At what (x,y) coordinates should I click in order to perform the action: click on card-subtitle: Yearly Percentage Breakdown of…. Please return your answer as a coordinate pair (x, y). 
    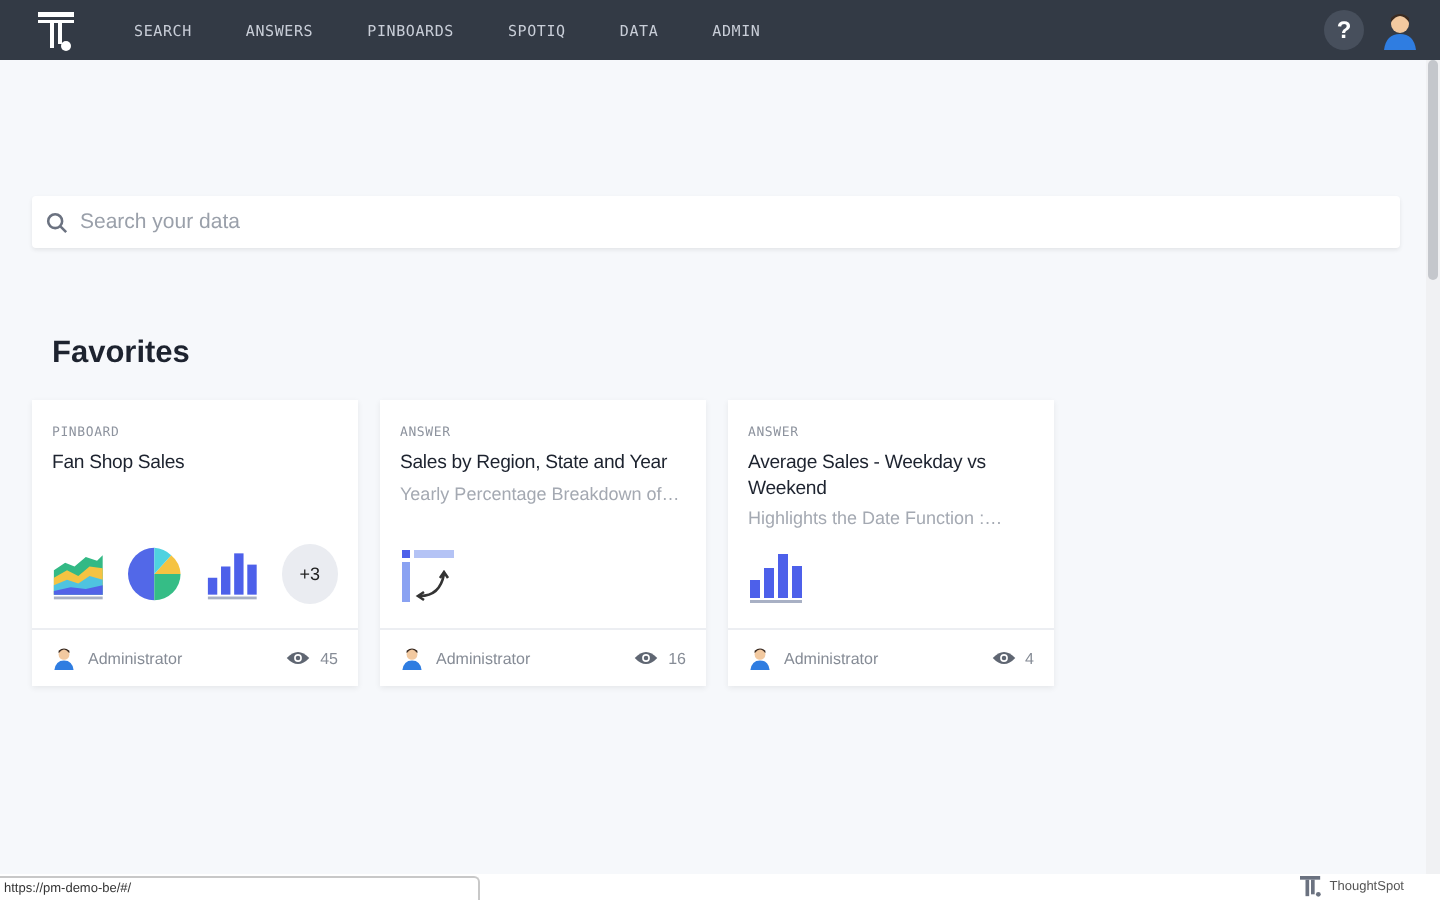
    Looking at the image, I should click on (541, 493).